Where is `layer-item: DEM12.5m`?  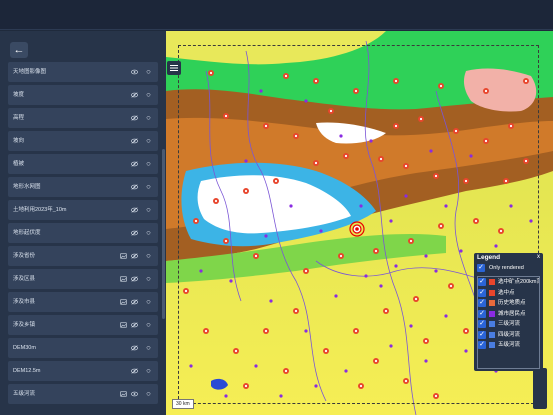
layer-item: DEM12.5m is located at coordinates (83, 371).